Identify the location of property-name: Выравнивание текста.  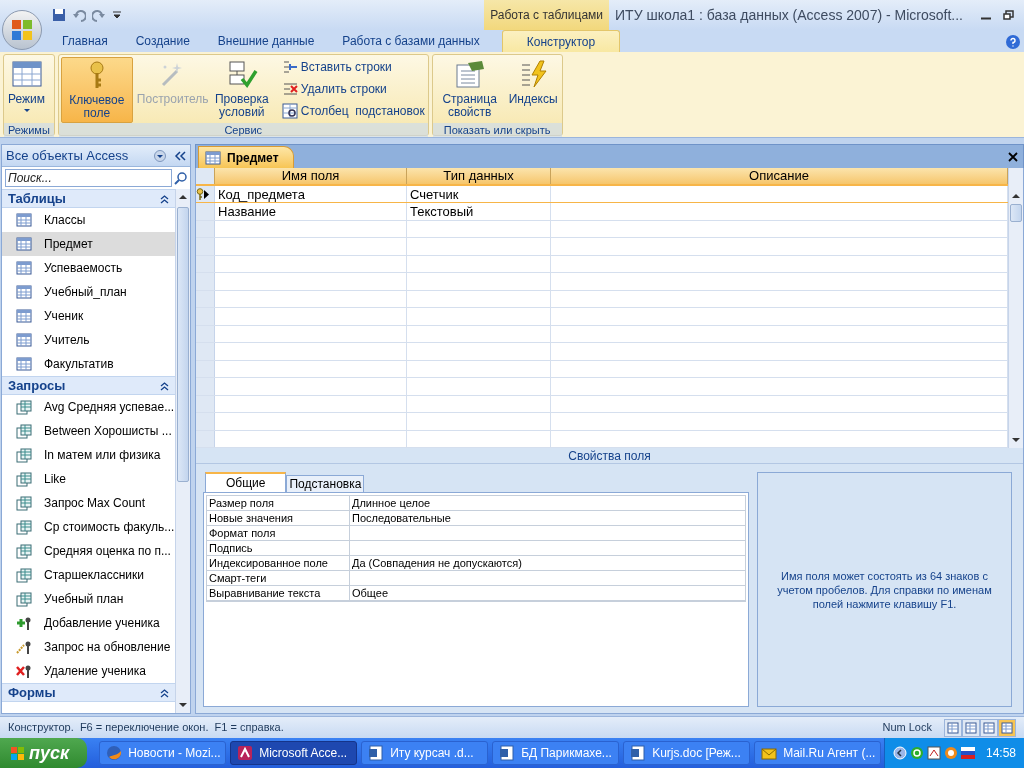
(278, 593).